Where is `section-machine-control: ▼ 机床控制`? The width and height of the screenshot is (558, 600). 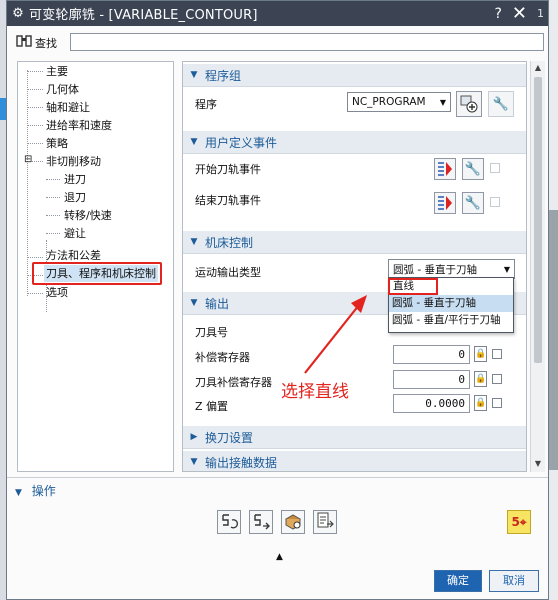
section-machine-control: ▼ 机床控制 is located at coordinates (354, 242).